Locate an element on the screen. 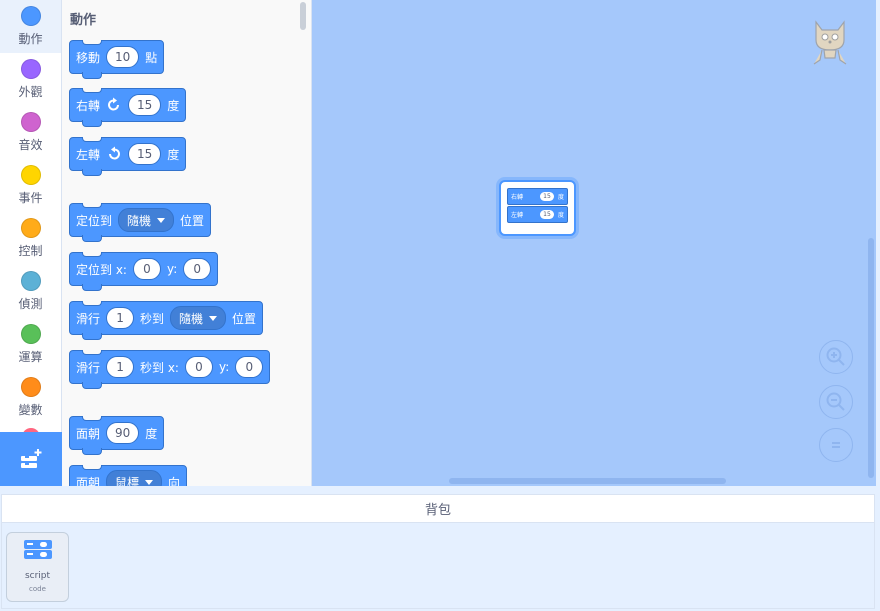 This screenshot has height=611, width=880. block-mid-label: 秒到 is located at coordinates (152, 318).